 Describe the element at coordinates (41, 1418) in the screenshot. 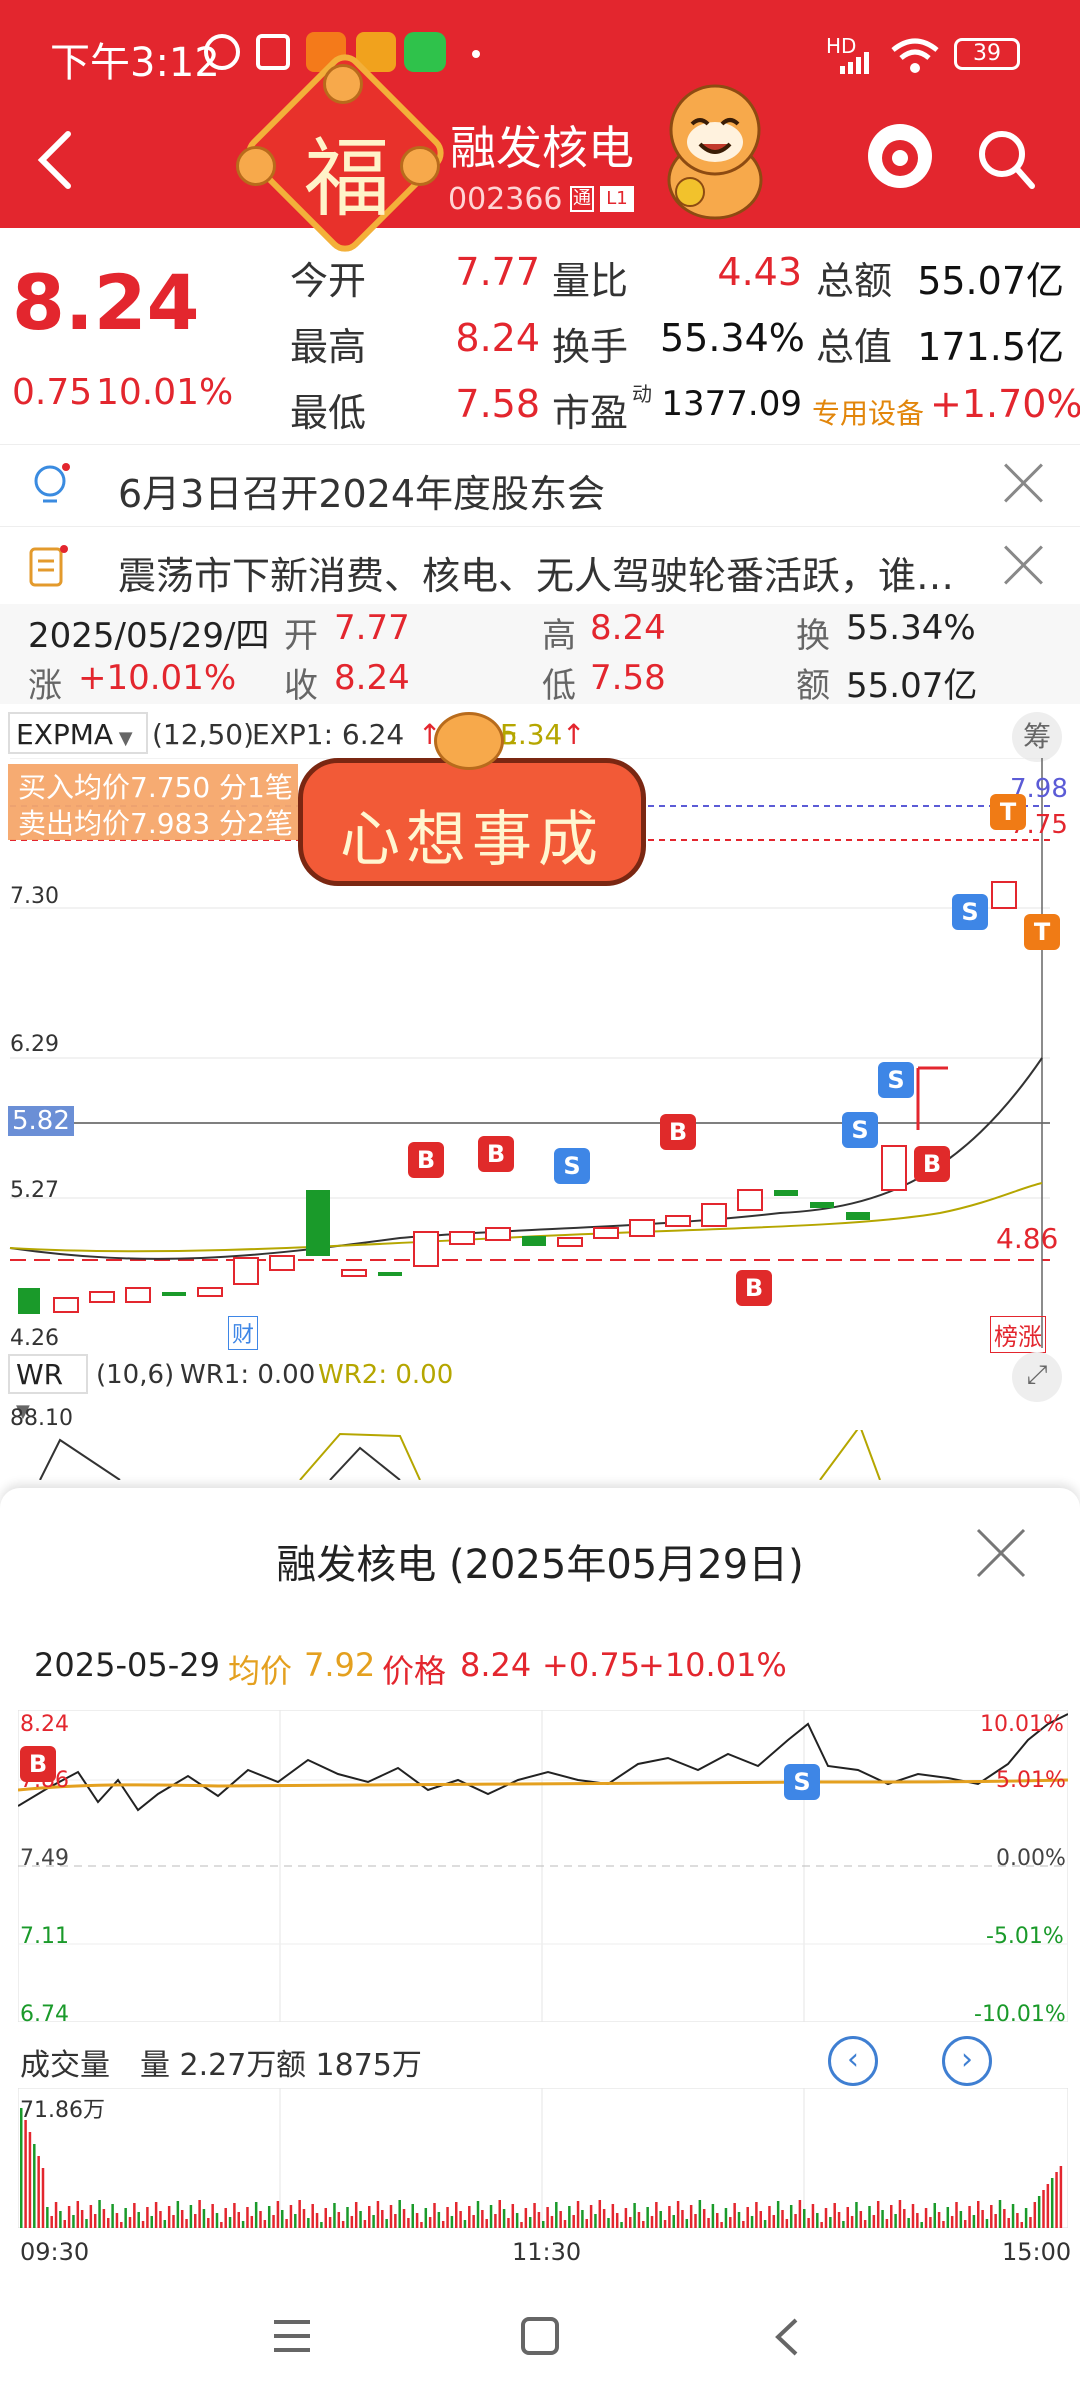

I see `wr-top-value: 88.10` at that location.